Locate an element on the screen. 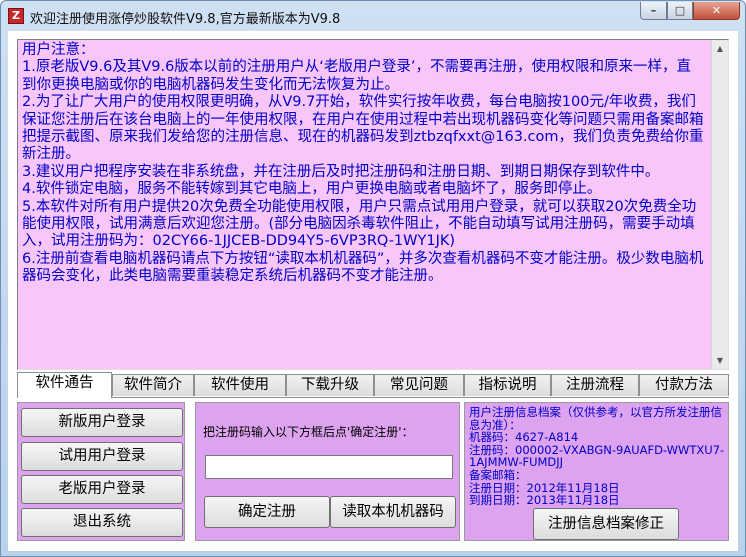  old-user-login-button: 老版用户登录 is located at coordinates (102, 489).